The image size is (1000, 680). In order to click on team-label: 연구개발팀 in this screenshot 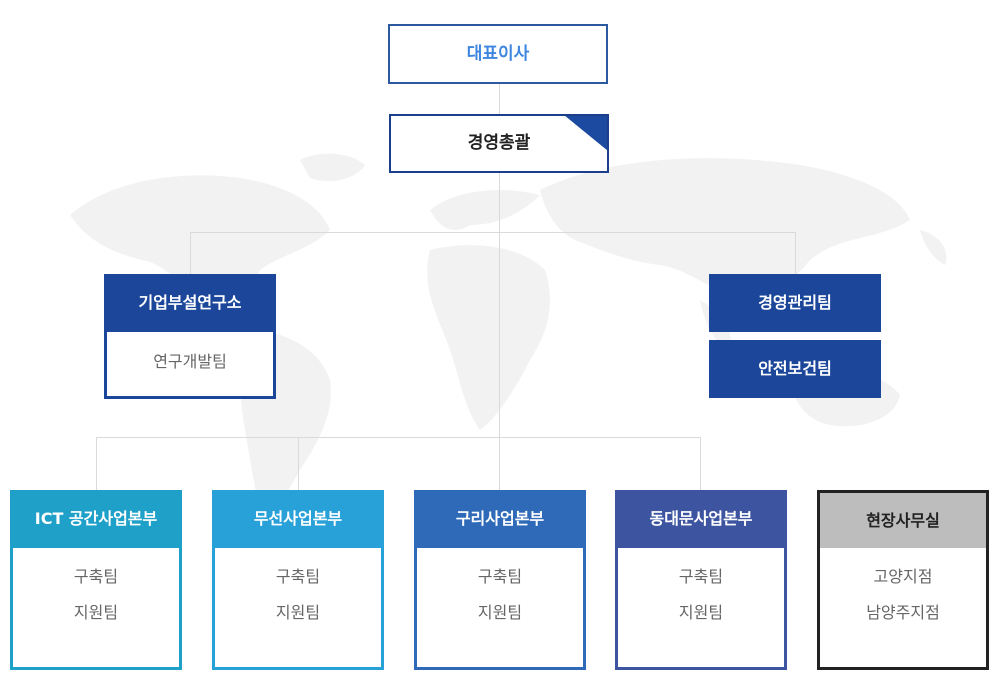, I will do `click(190, 361)`.